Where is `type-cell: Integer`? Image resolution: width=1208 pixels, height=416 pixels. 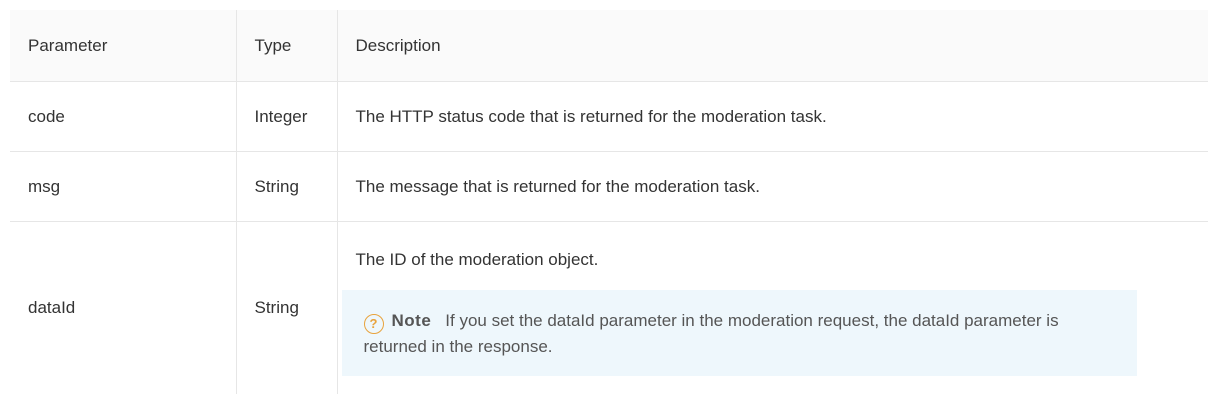 type-cell: Integer is located at coordinates (286, 116).